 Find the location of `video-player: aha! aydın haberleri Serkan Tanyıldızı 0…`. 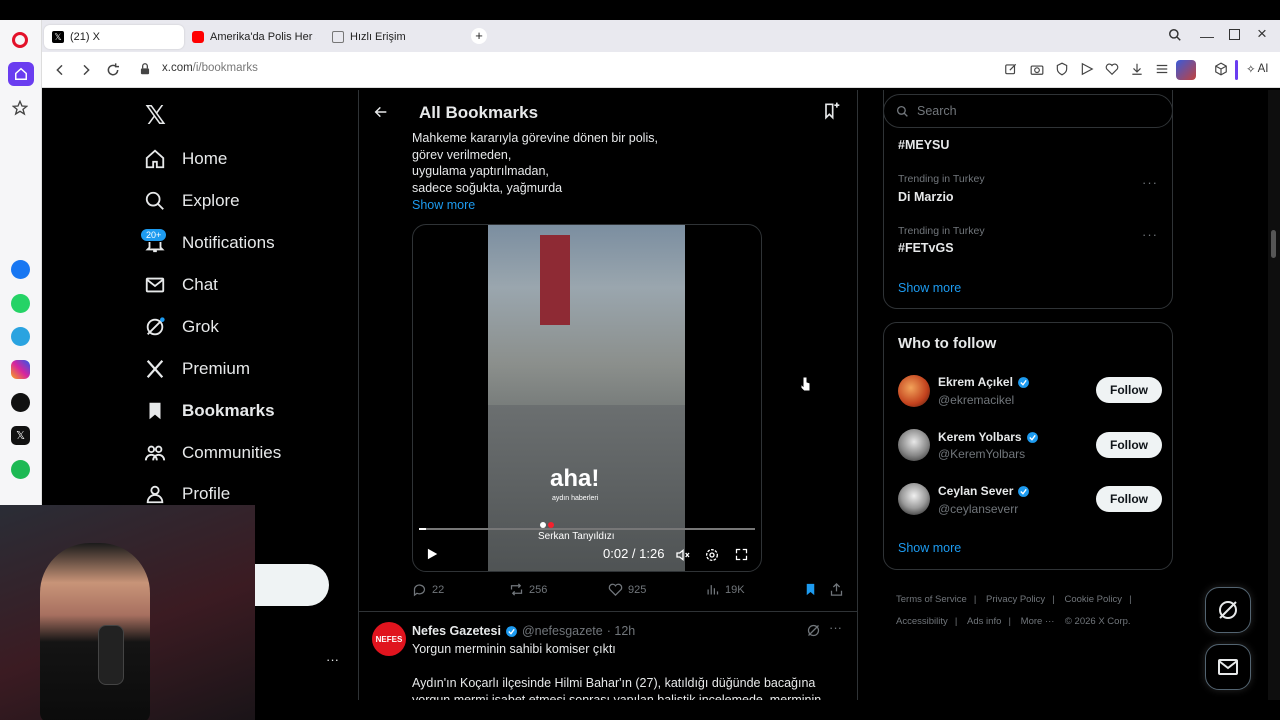

video-player: aha! aydın haberleri Serkan Tanyıldızı 0… is located at coordinates (587, 398).